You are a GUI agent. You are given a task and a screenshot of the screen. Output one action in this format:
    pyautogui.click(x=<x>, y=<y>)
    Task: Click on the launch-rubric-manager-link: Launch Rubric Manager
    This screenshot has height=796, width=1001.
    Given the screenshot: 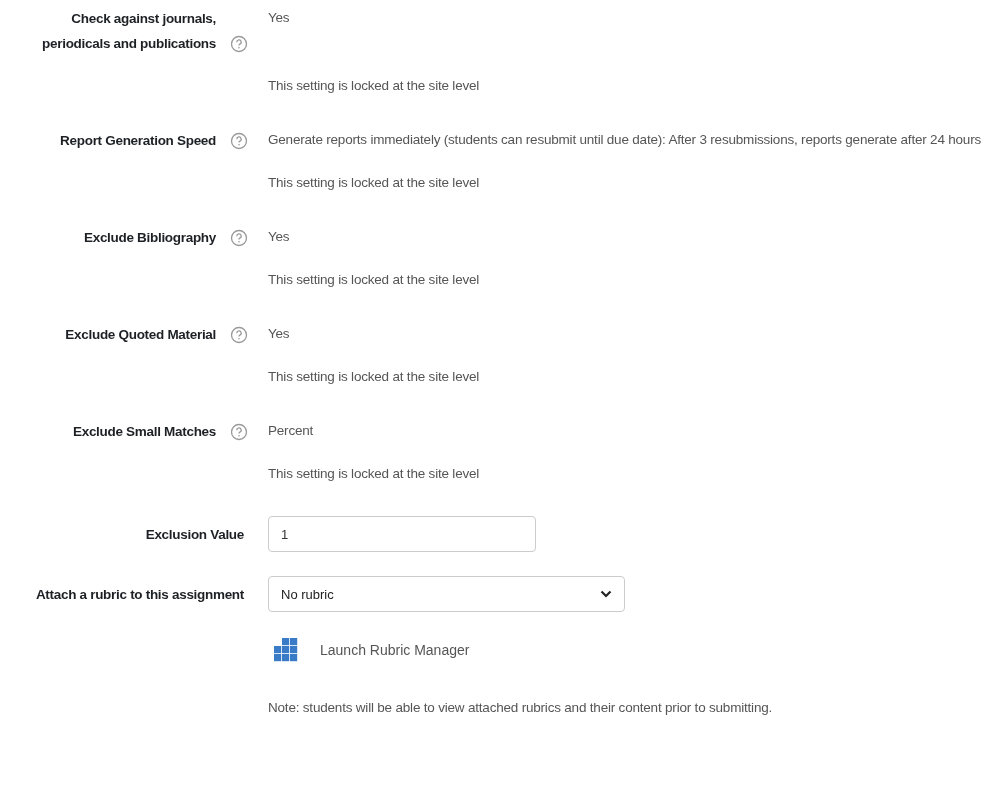 What is the action you would take?
    pyautogui.click(x=635, y=650)
    